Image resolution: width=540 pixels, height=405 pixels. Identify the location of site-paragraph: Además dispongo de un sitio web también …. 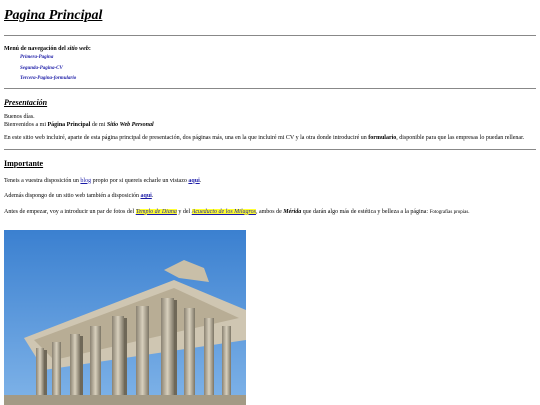
(270, 197).